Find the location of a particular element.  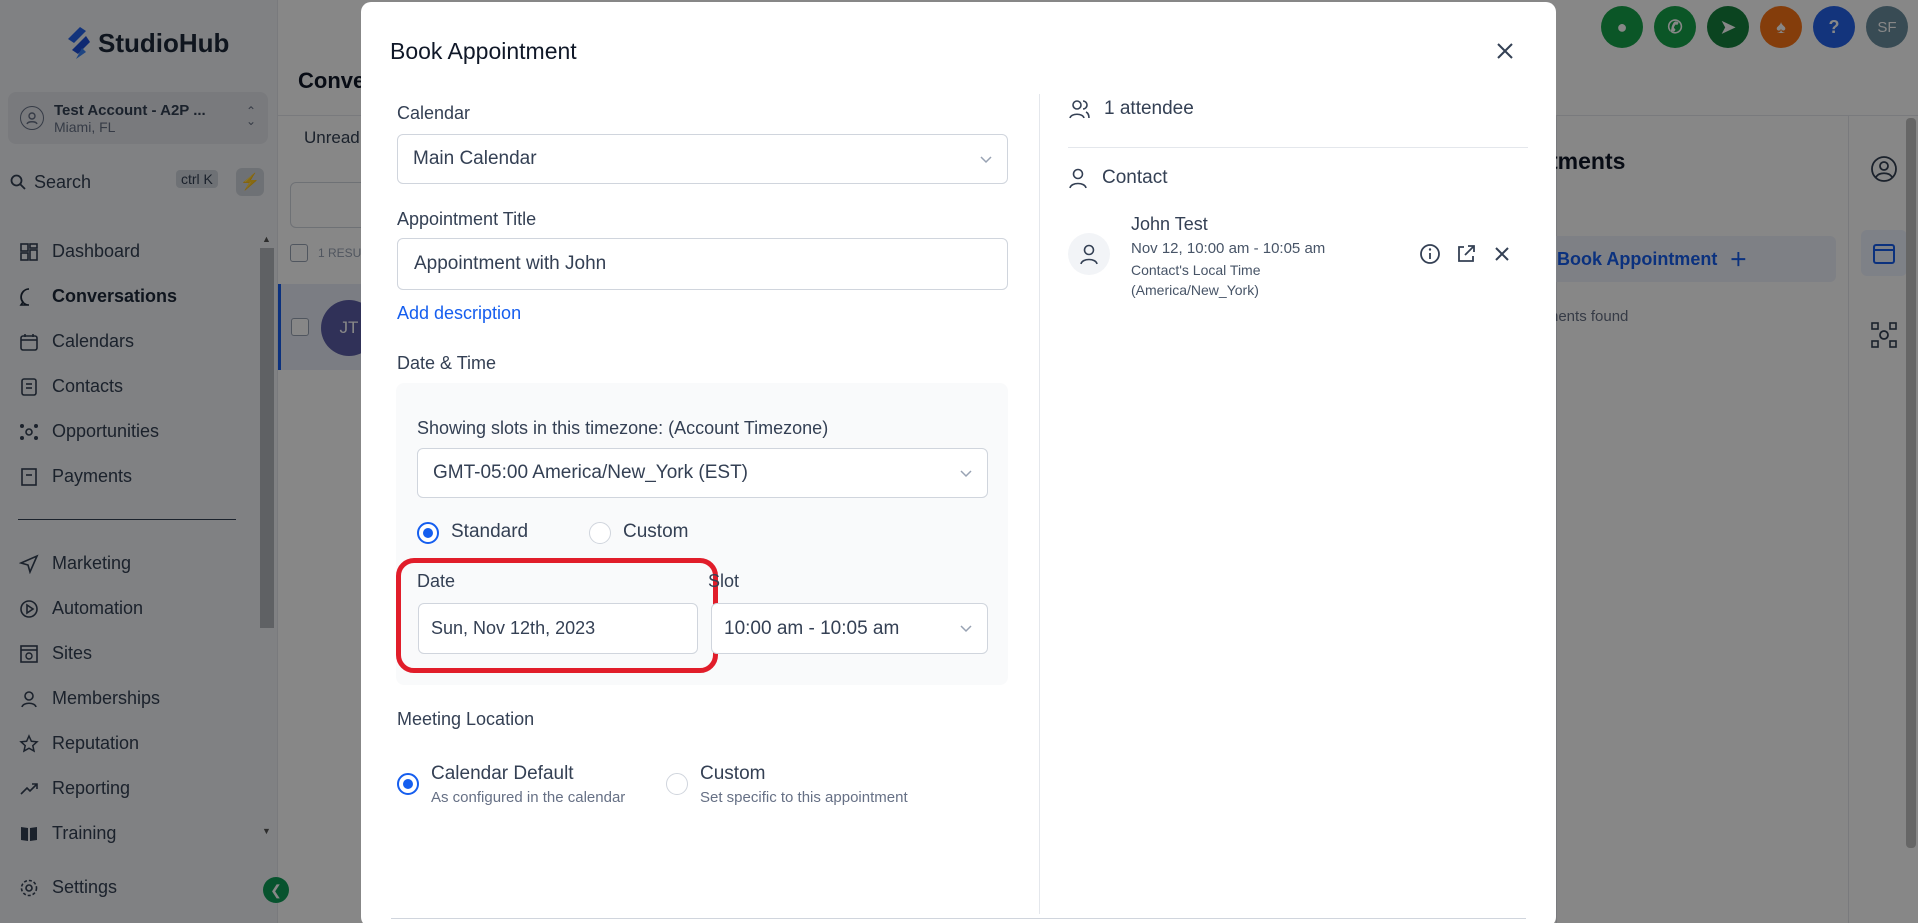

users-icon is located at coordinates (1079, 109).